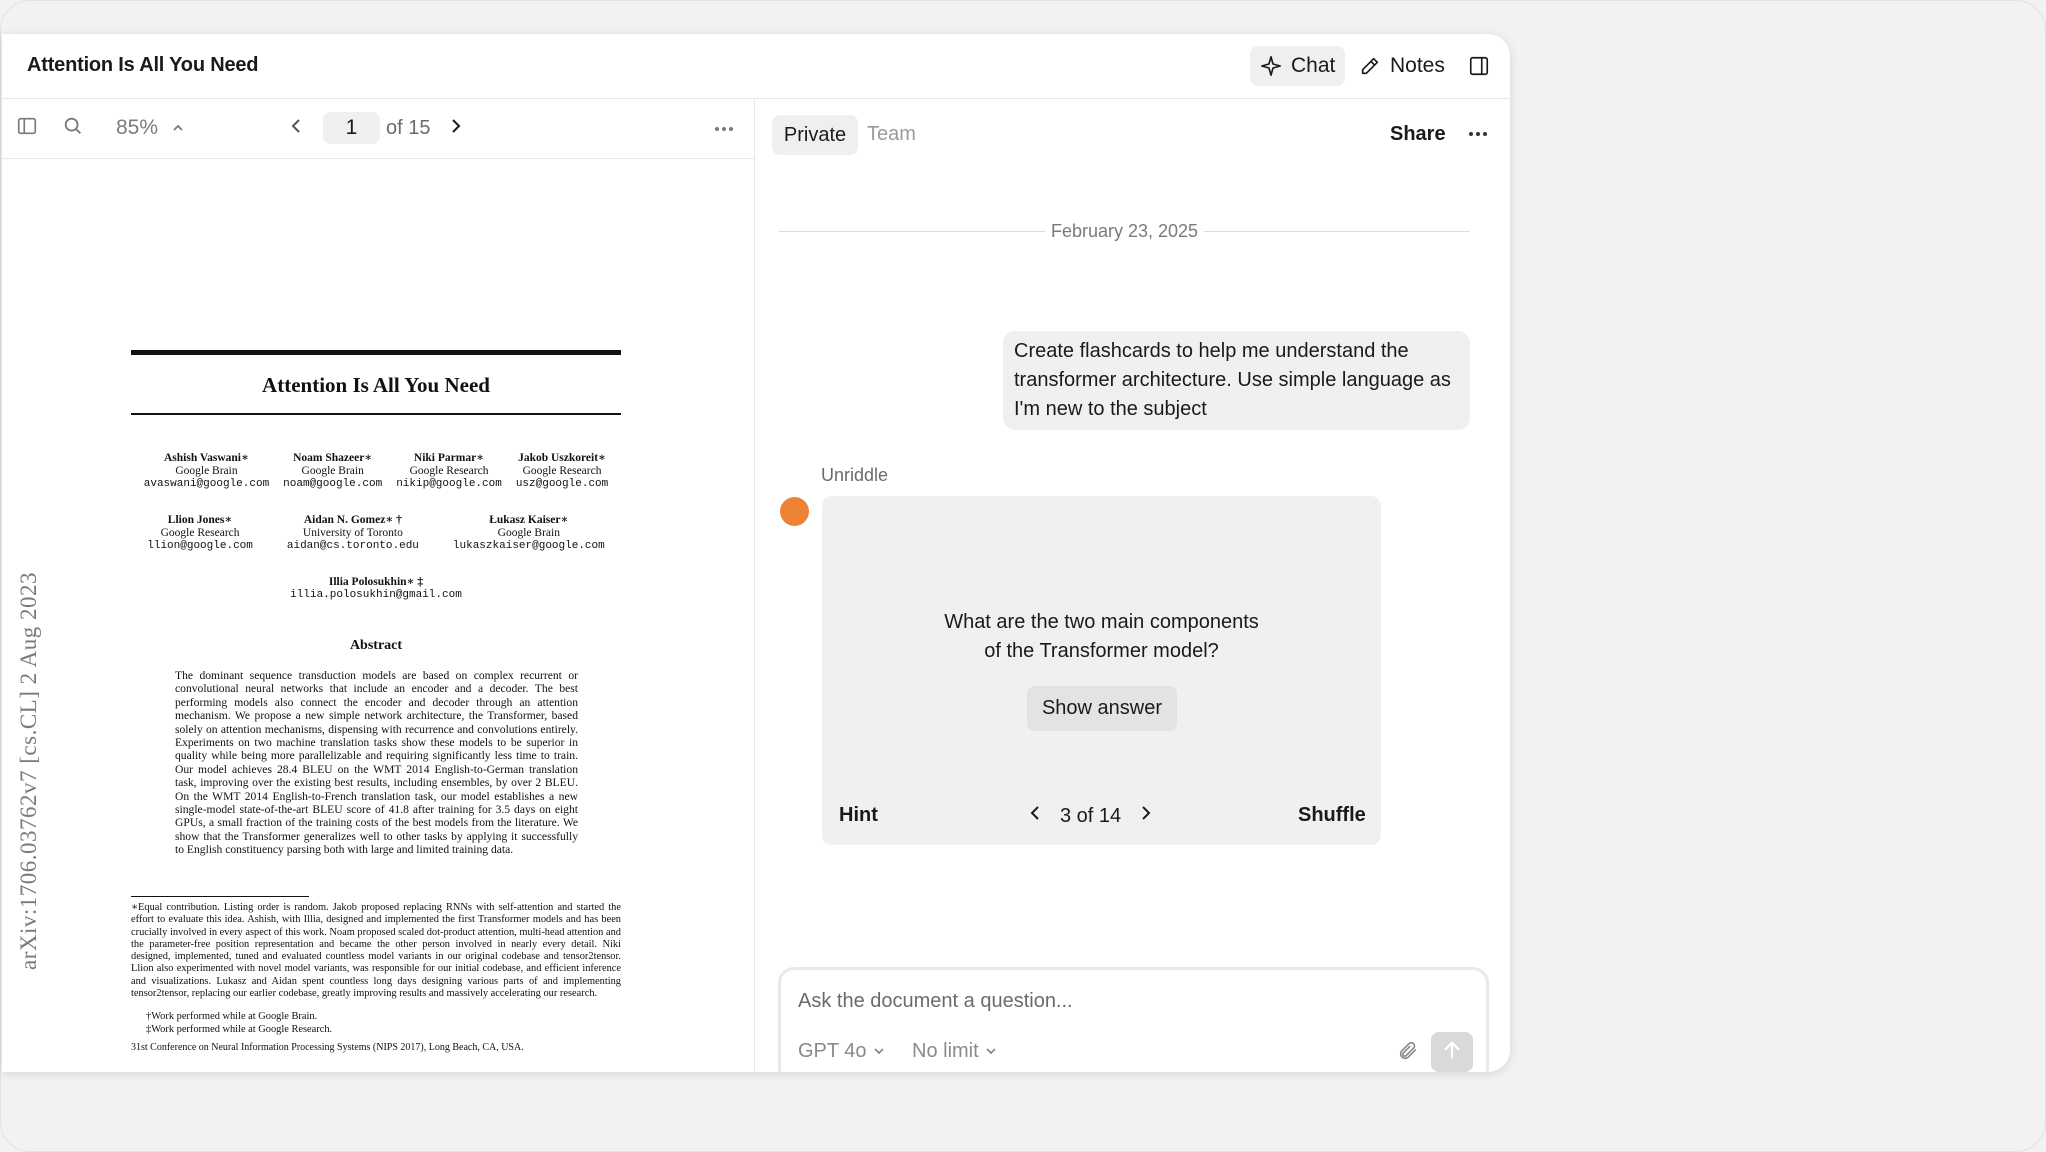  Describe the element at coordinates (1402, 66) in the screenshot. I see `notes-button: Notes` at that location.